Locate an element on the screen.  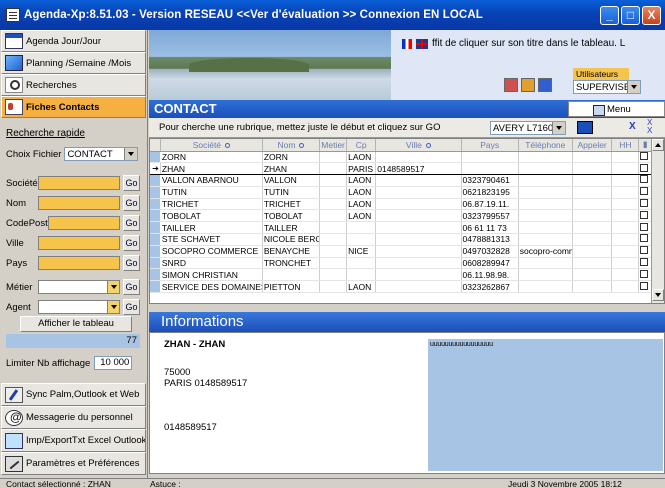
col-header-appeler: Appeler is located at coordinates (592, 145).